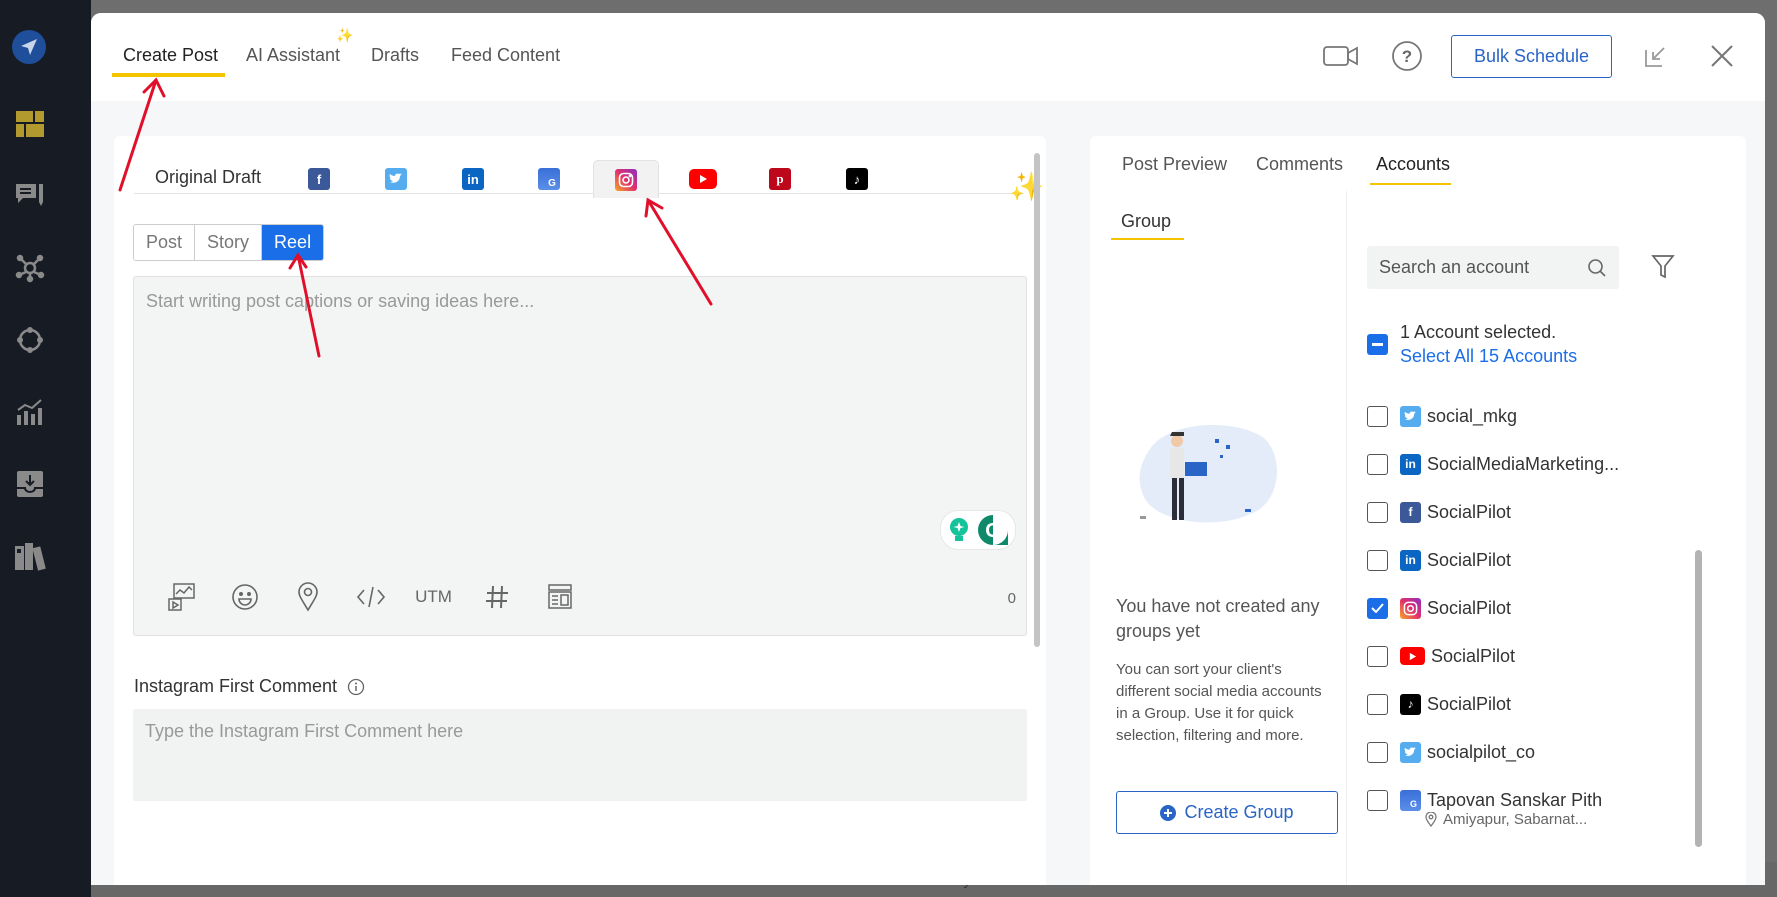 This screenshot has width=1777, height=897. What do you see at coordinates (978, 530) in the screenshot?
I see `grammarly-widget: G` at bounding box center [978, 530].